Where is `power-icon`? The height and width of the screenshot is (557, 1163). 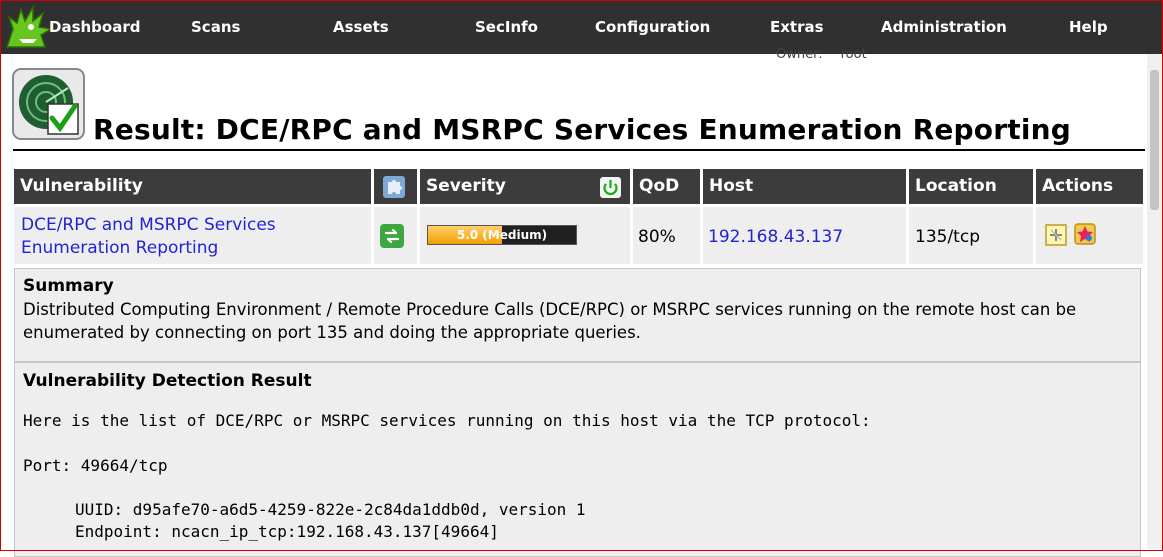 power-icon is located at coordinates (610, 187).